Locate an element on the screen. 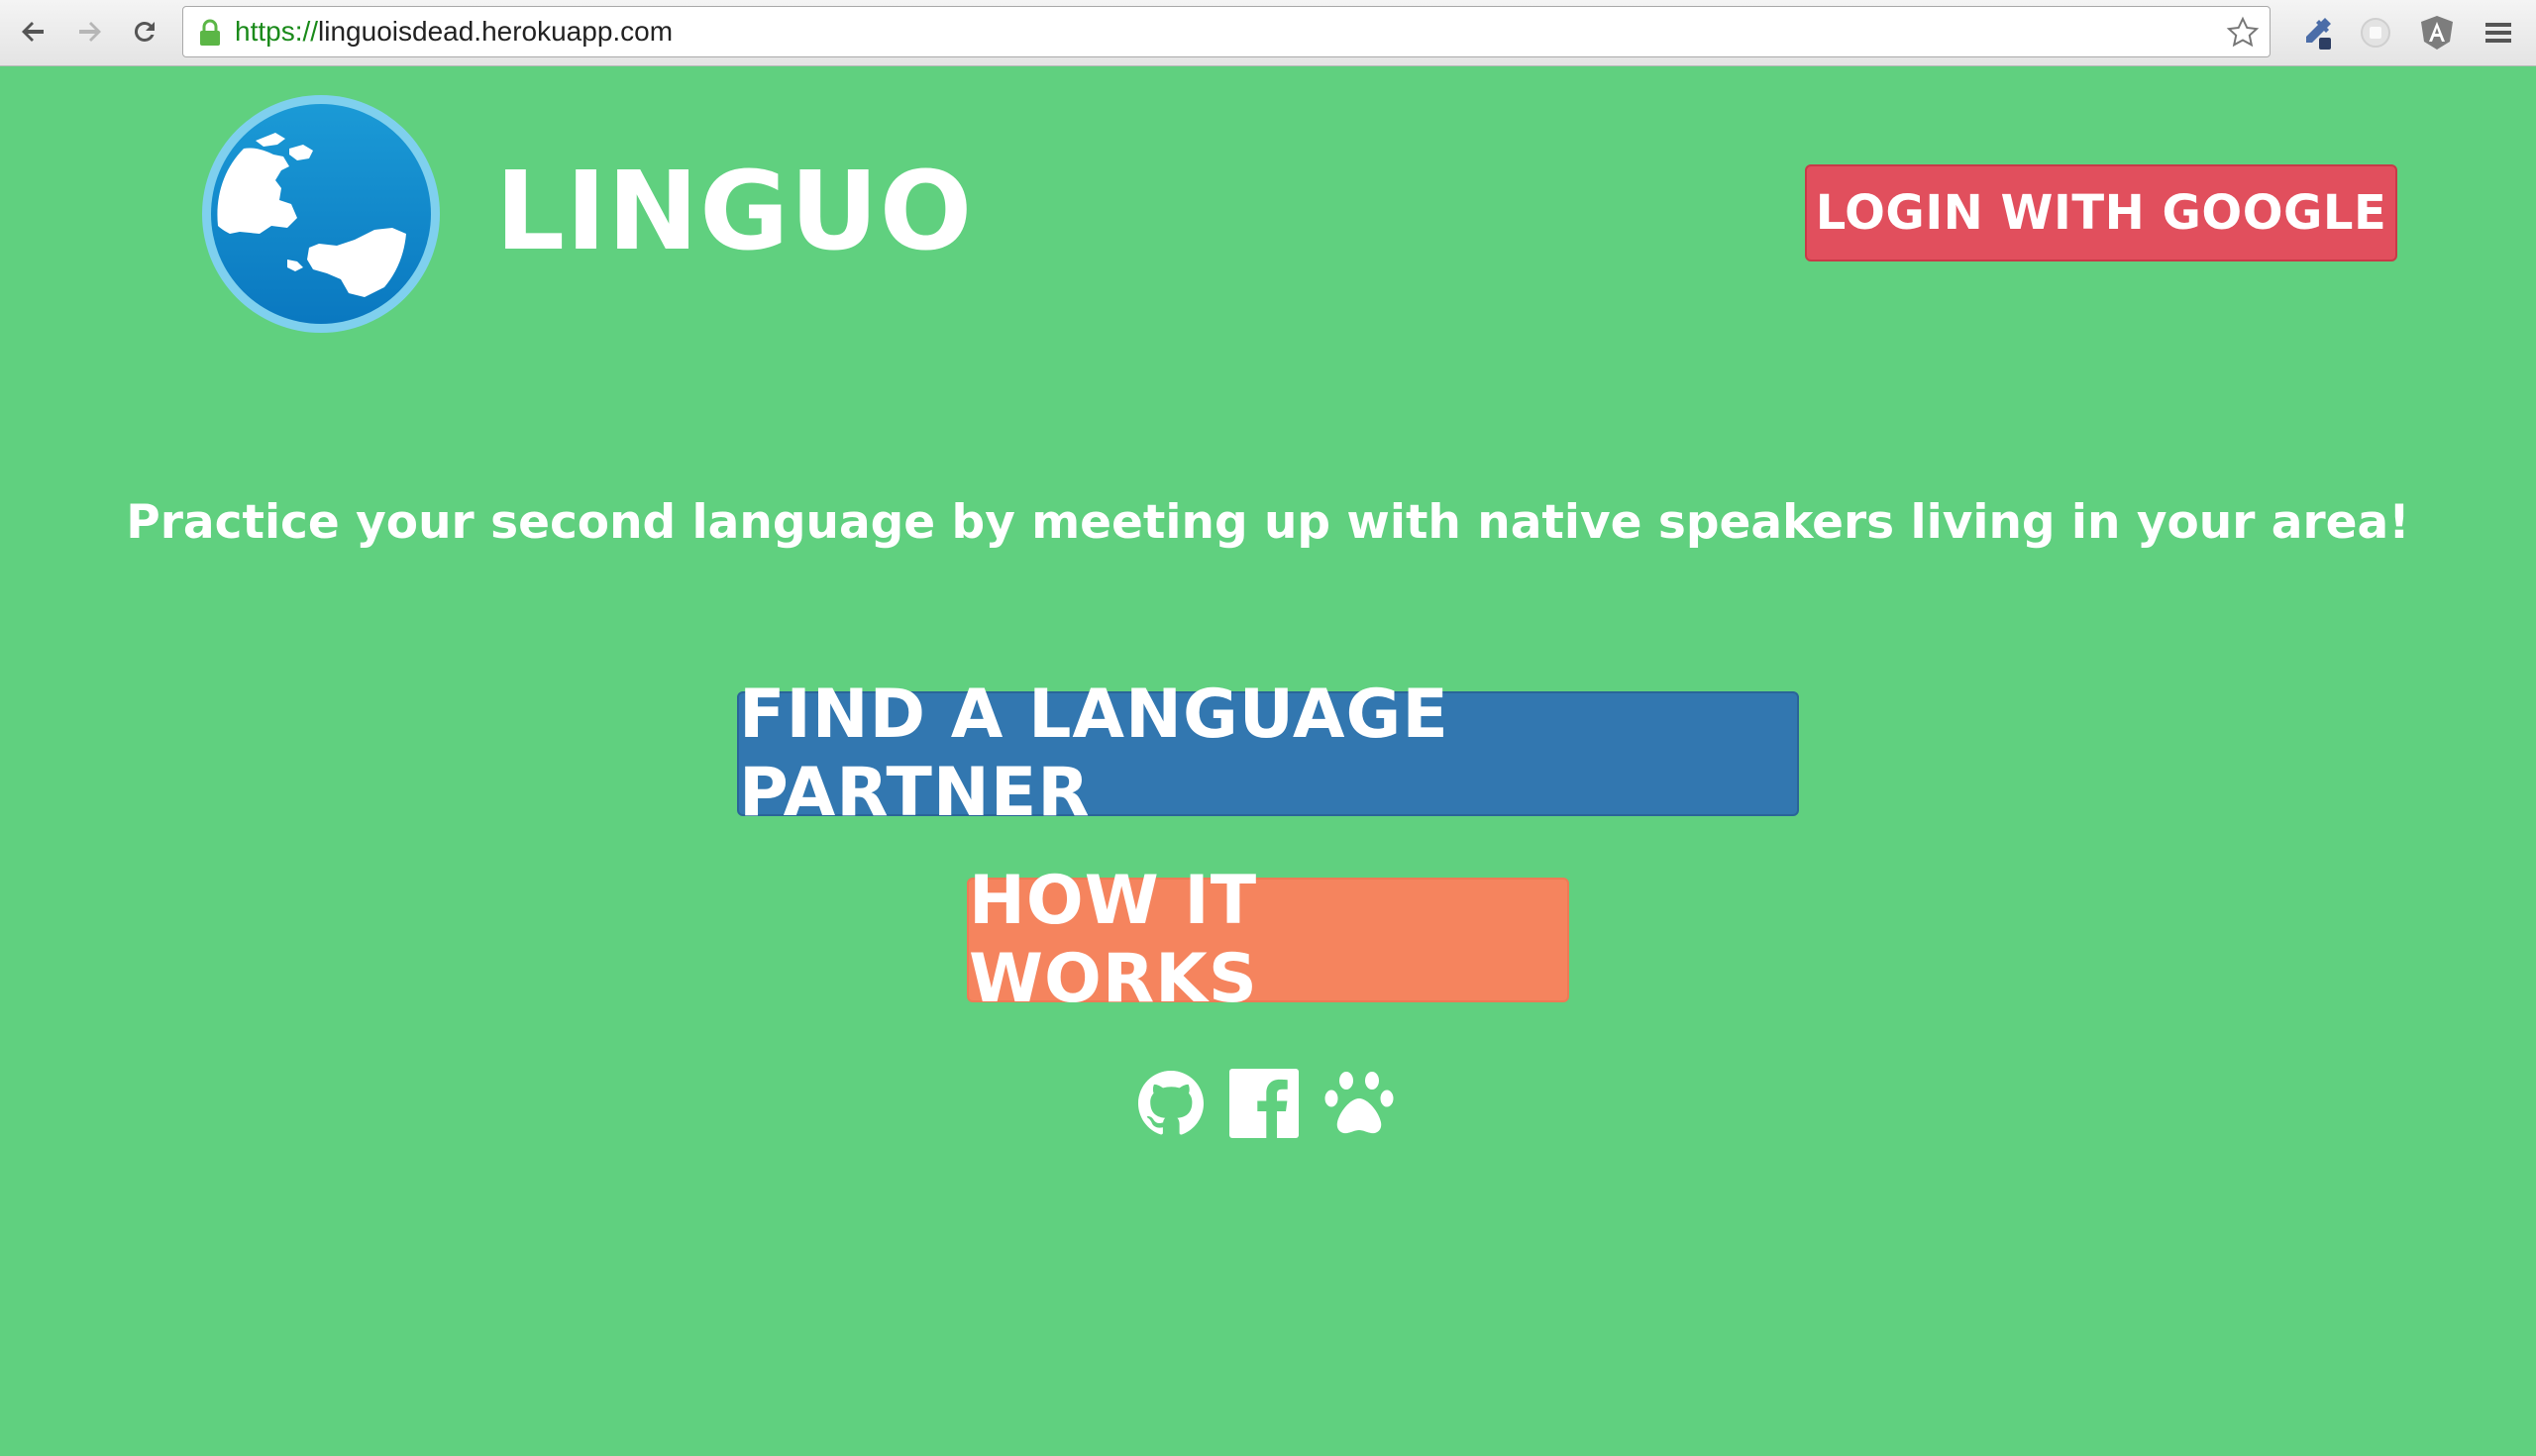 This screenshot has width=2536, height=1456. brand-title: LINGUO is located at coordinates (734, 211).